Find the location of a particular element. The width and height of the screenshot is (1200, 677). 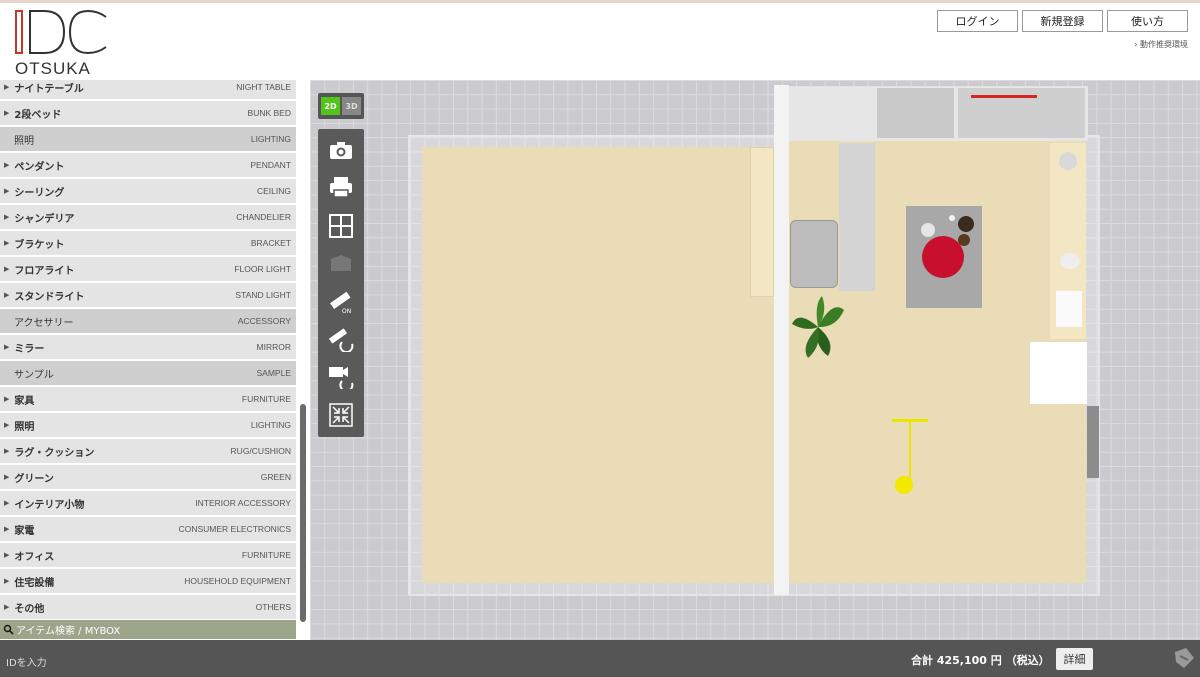

category-name-jp: その他 is located at coordinates (29, 609).